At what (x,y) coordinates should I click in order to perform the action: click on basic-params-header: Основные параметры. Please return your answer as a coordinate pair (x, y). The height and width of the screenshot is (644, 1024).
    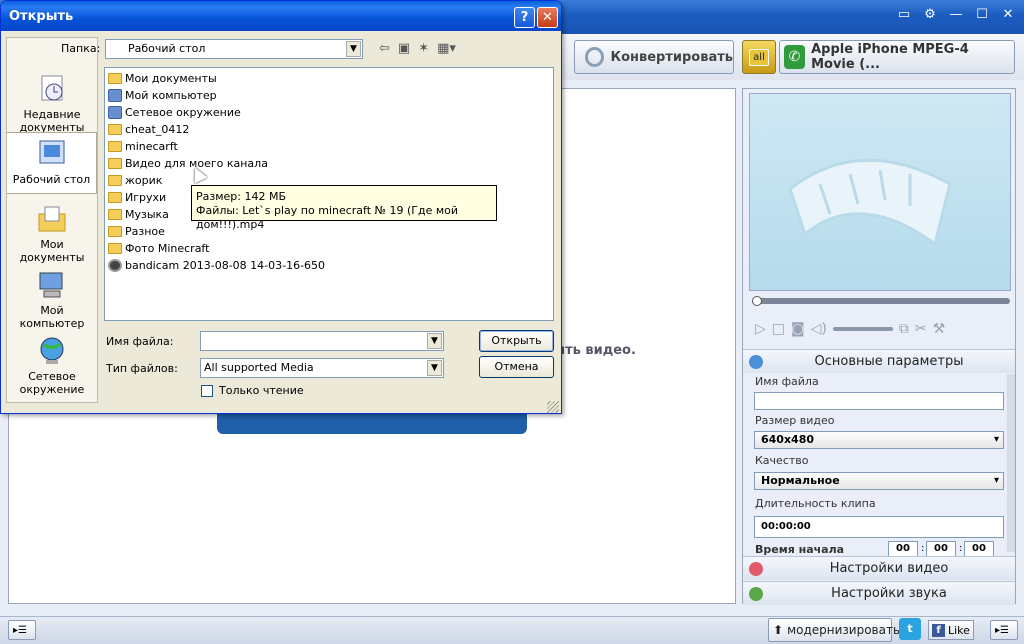
    Looking at the image, I should click on (879, 361).